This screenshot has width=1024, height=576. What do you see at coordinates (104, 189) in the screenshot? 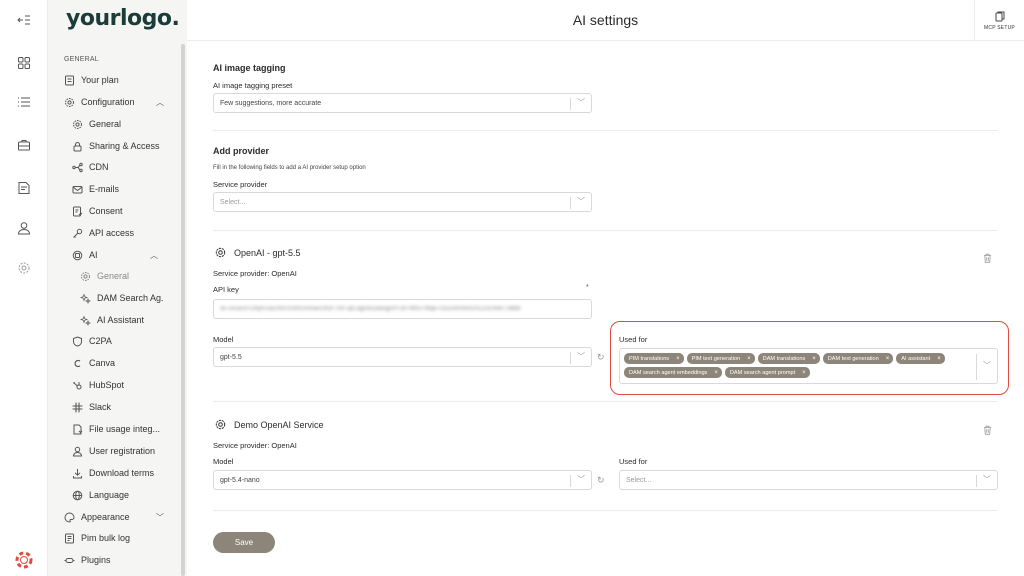
I see `sidebar-item-label: E-mails` at bounding box center [104, 189].